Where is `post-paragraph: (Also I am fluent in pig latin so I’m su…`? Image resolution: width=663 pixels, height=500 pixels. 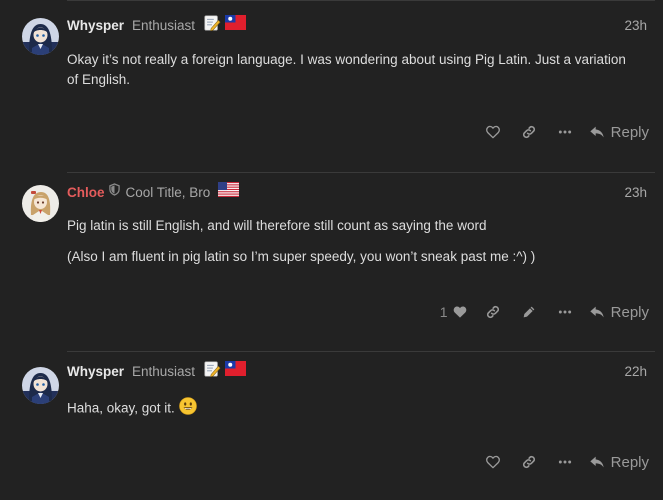
post-paragraph: (Also I am fluent in pig latin so I’m su… is located at coordinates (301, 256).